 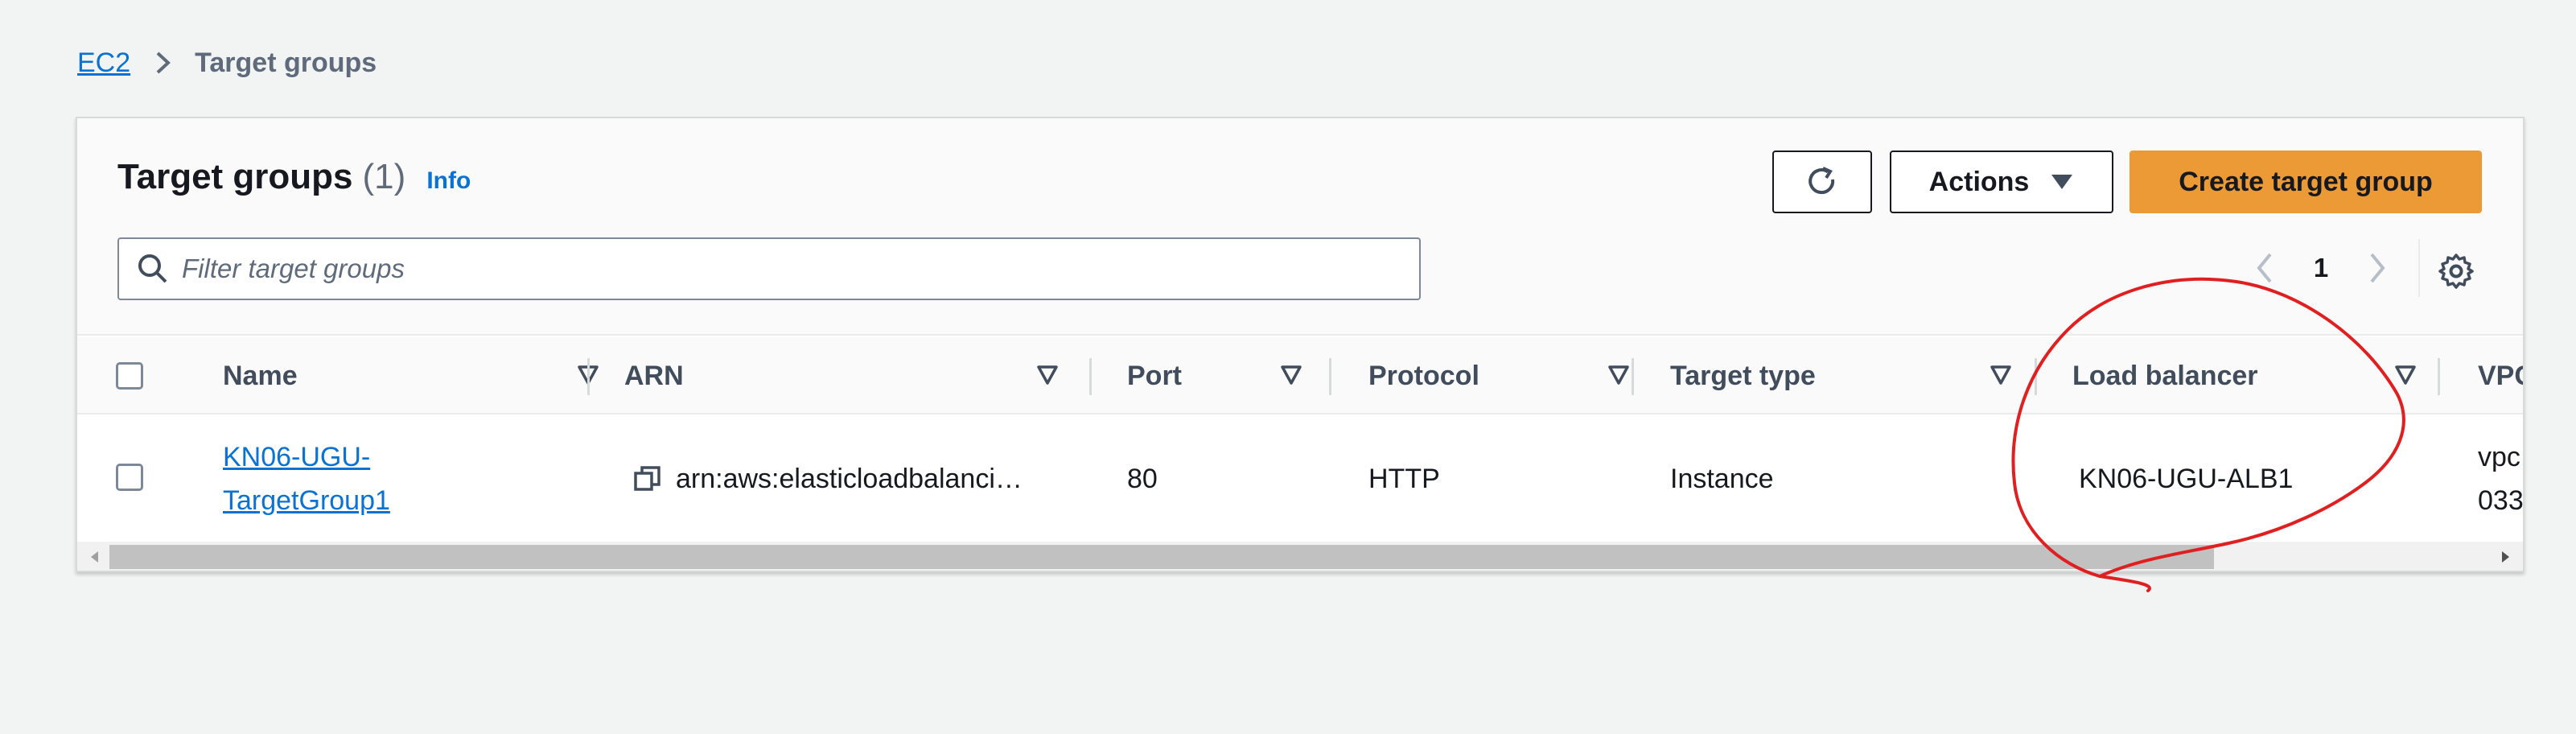 I want to click on column-header-vpc: VPC, so click(x=2500, y=375).